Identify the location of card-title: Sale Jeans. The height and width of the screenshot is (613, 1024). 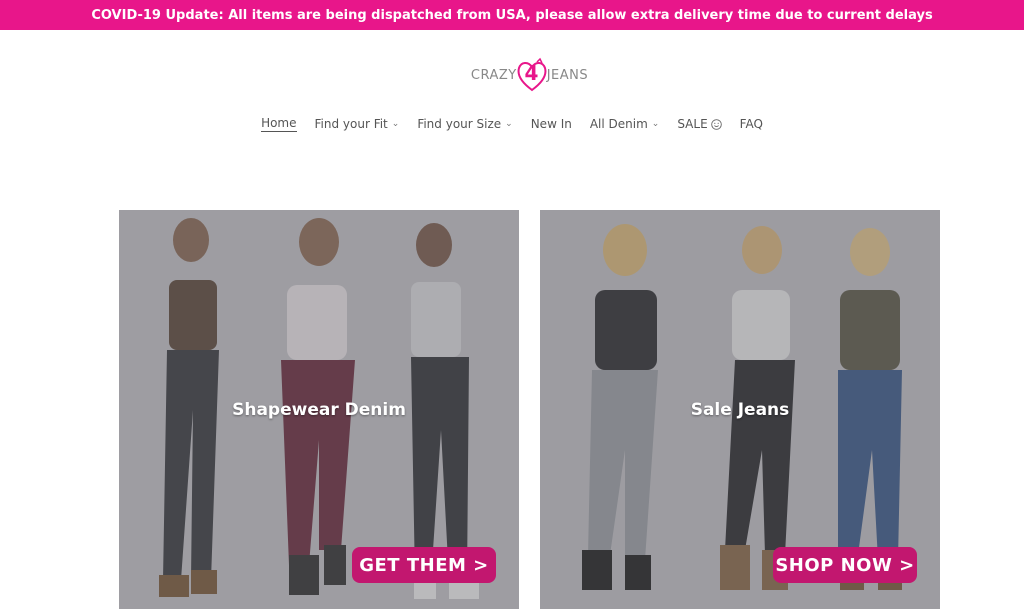
(740, 410).